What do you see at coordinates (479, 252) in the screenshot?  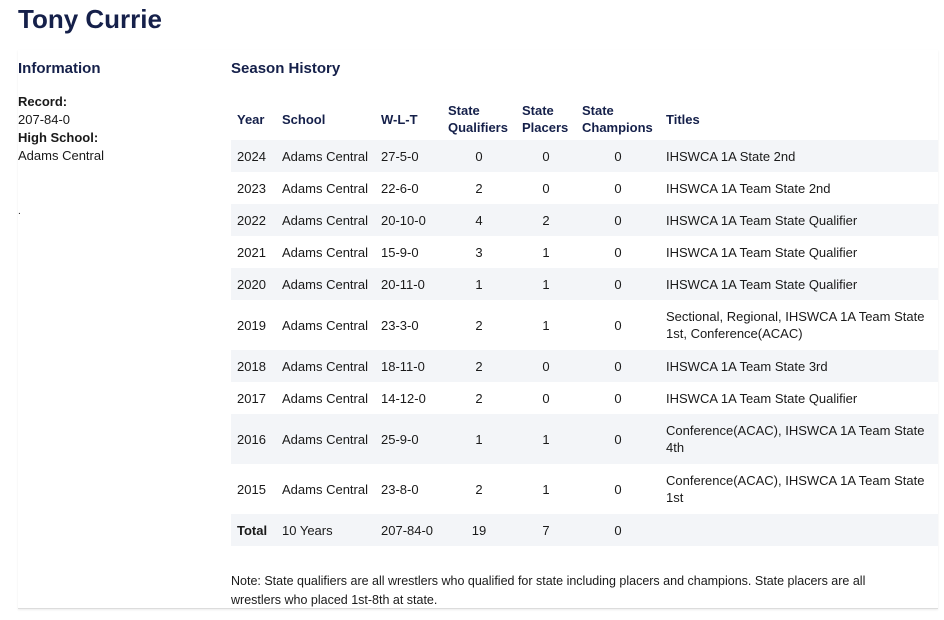 I see `row-state-qualifiers: 3` at bounding box center [479, 252].